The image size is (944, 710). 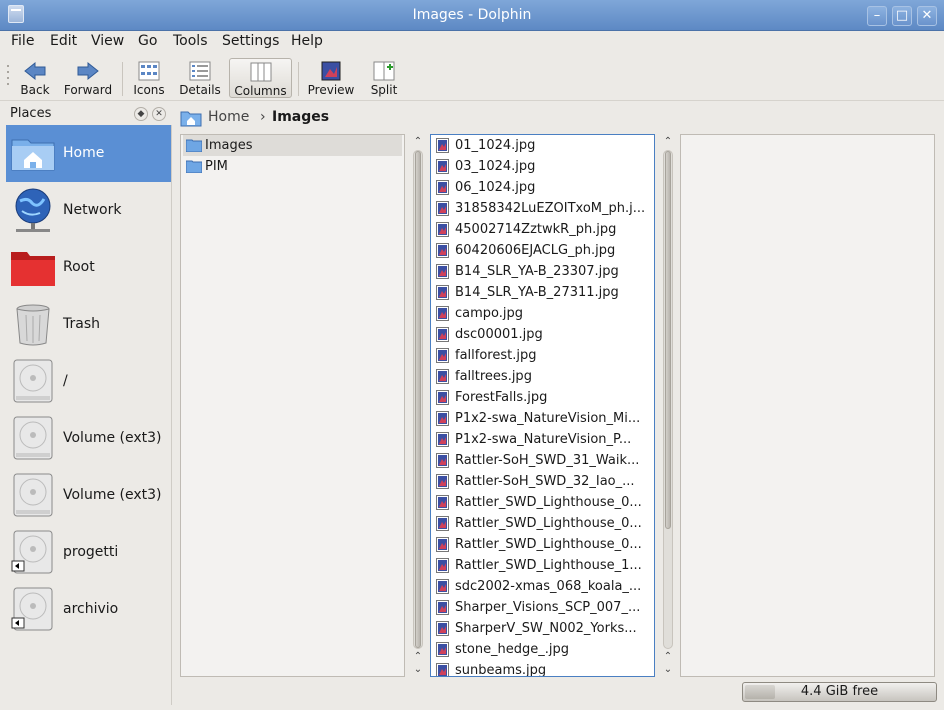 What do you see at coordinates (877, 16) in the screenshot?
I see `minimize-button: –` at bounding box center [877, 16].